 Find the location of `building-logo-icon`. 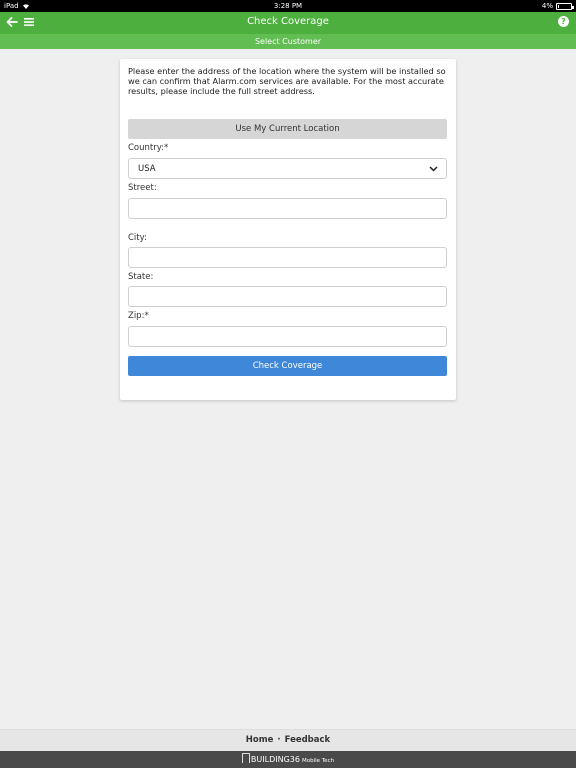

building-logo-icon is located at coordinates (245, 758).